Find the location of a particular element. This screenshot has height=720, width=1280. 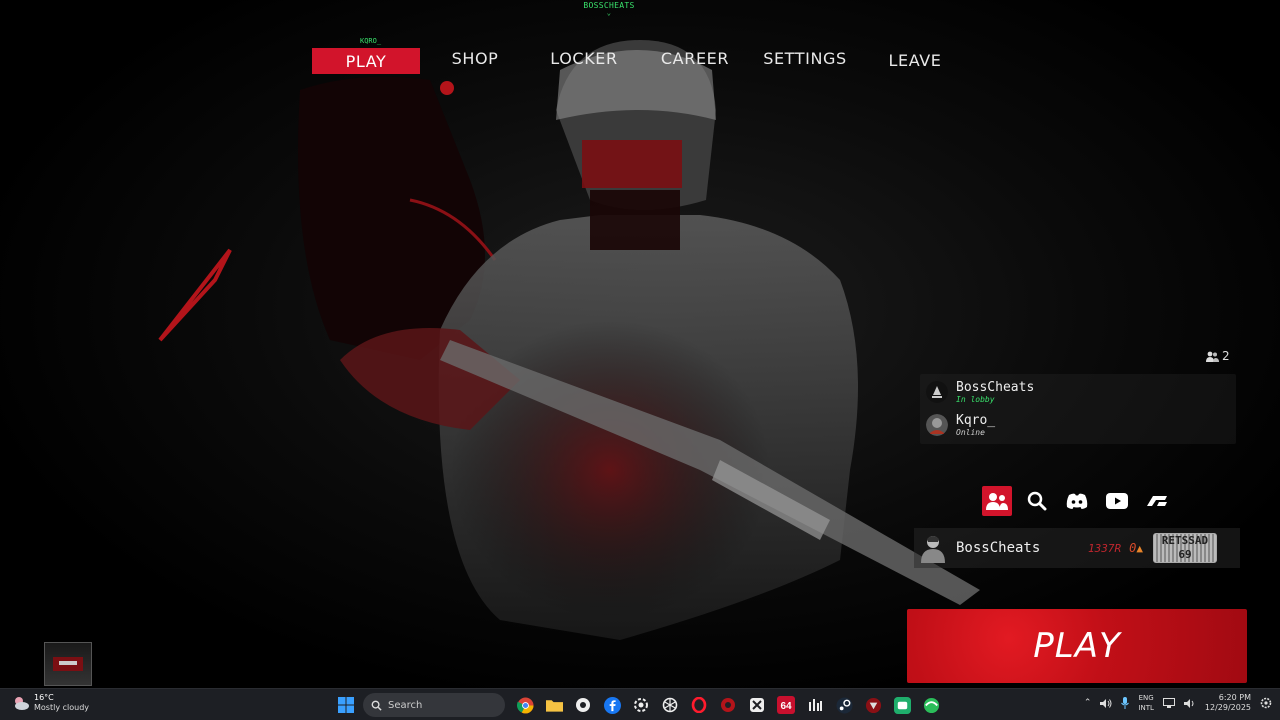

openai-icon is located at coordinates (670, 705).